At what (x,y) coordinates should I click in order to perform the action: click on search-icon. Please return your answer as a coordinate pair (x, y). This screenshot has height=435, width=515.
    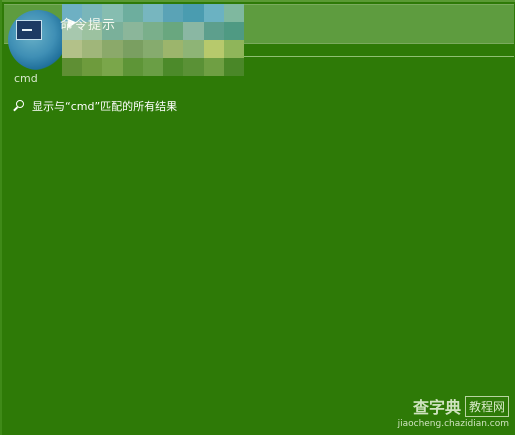
    Looking at the image, I should click on (19, 106).